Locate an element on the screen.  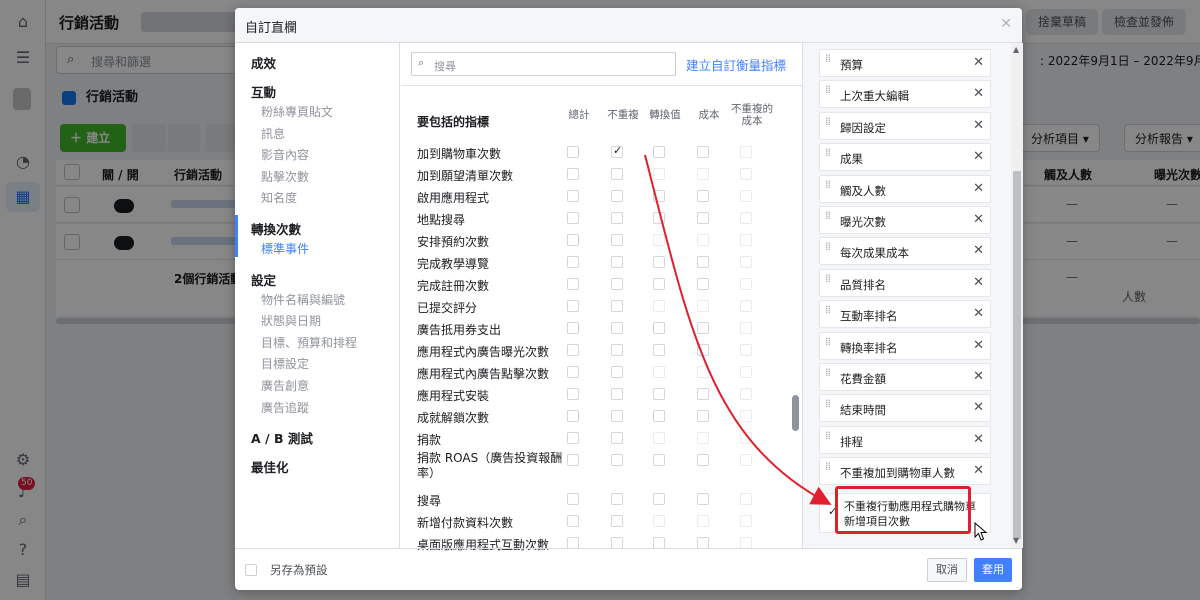
selected-column-item: ⁞⁞ 觸及人數 ✕ is located at coordinates (905, 188).